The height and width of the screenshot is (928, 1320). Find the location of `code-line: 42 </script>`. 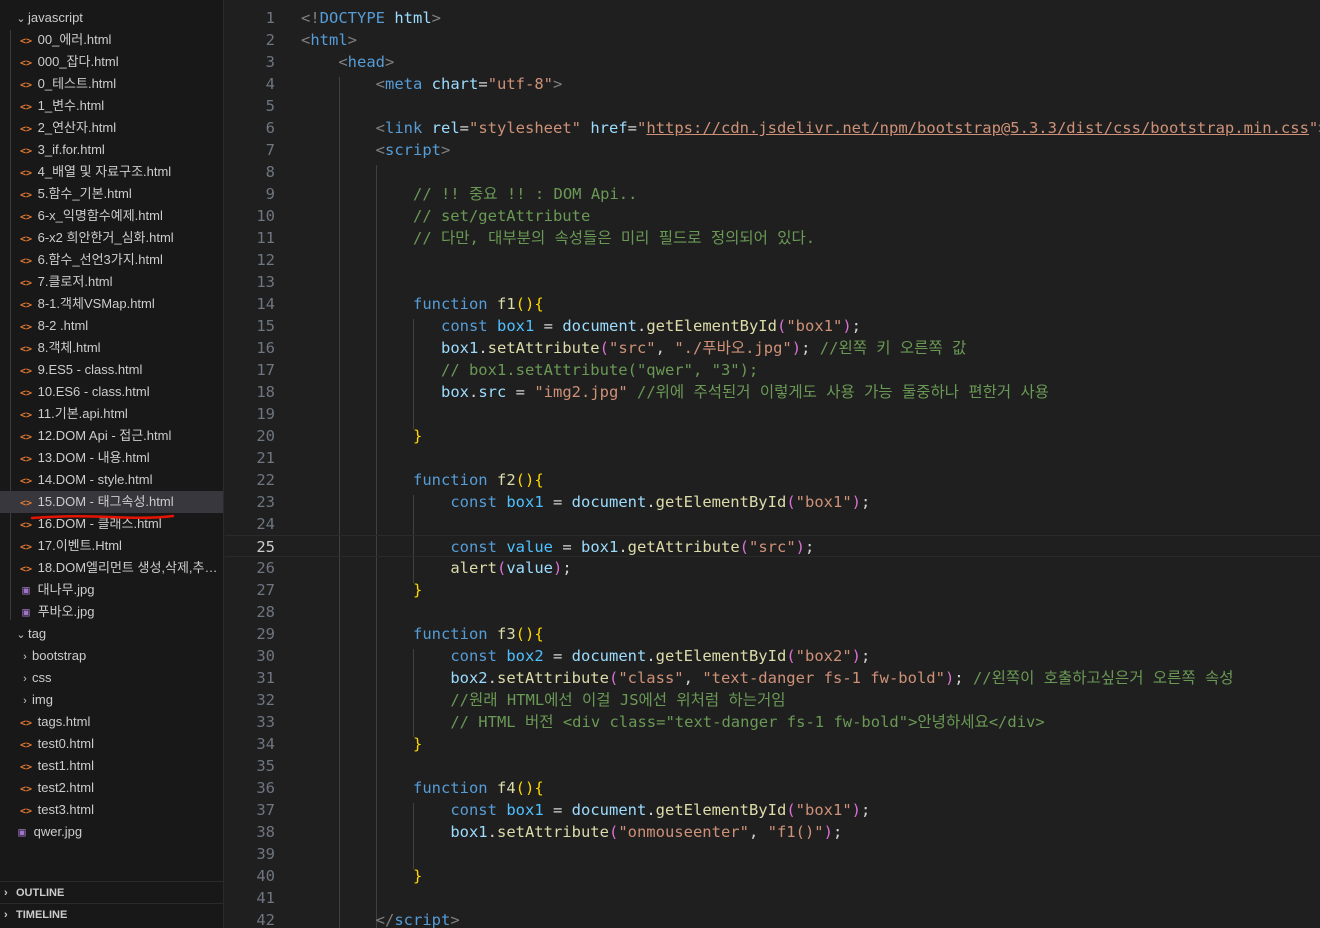

code-line: 42 </script> is located at coordinates (772, 918).